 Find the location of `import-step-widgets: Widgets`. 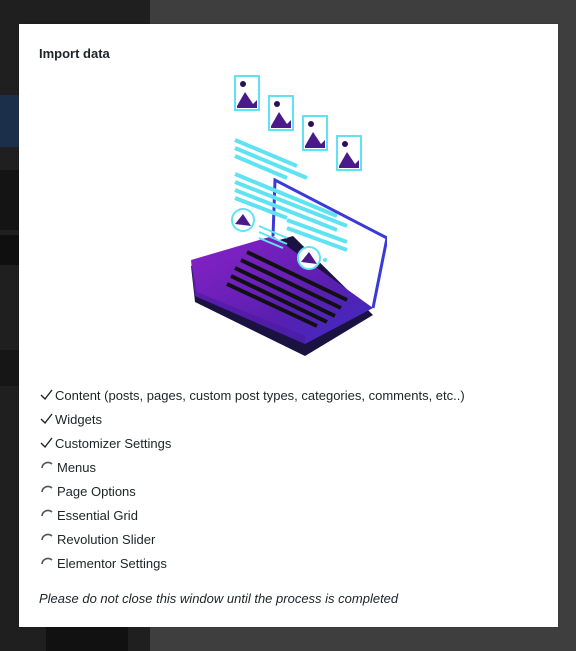

import-step-widgets: Widgets is located at coordinates (252, 419).